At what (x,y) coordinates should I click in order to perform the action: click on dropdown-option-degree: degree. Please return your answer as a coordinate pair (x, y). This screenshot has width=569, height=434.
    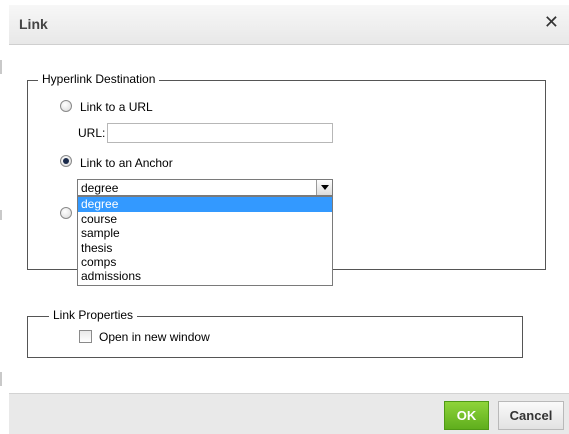
    Looking at the image, I should click on (205, 204).